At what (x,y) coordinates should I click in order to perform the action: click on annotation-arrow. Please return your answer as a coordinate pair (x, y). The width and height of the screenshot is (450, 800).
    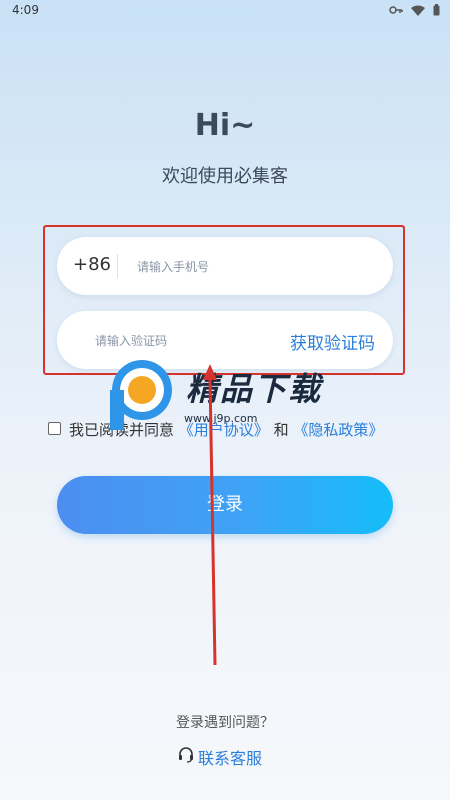
    Looking at the image, I should click on (210, 515).